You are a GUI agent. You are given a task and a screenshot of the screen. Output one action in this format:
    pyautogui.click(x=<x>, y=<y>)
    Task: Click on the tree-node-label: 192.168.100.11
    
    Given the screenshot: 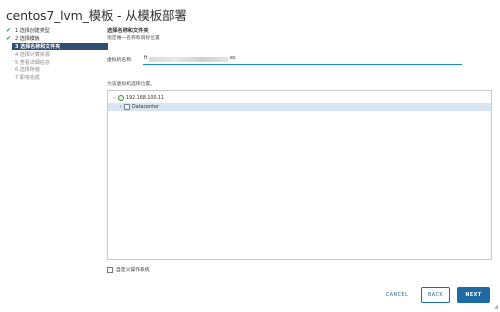 What is the action you would take?
    pyautogui.click(x=145, y=98)
    